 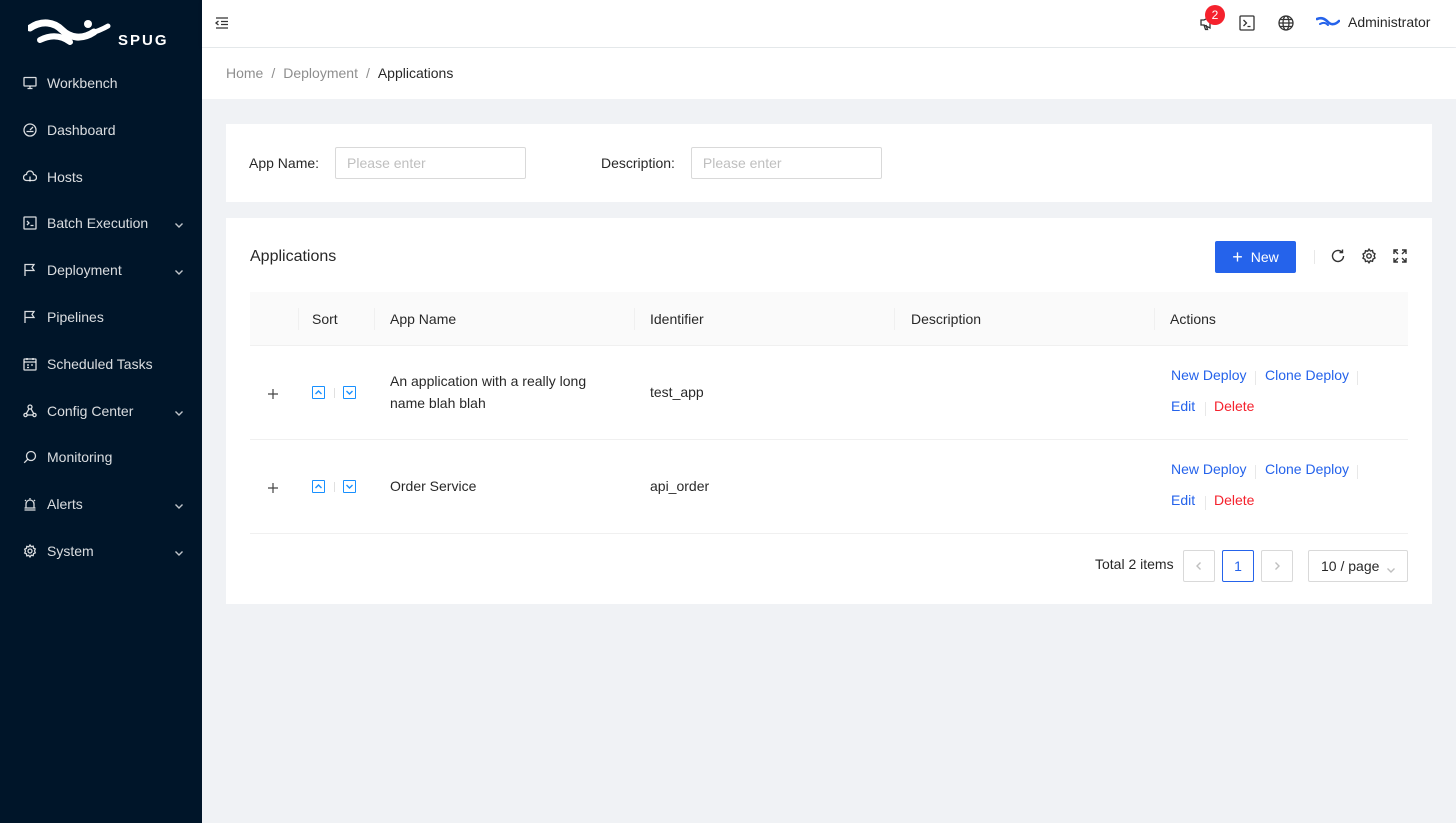 I want to click on next-page-button, so click(x=1277, y=566).